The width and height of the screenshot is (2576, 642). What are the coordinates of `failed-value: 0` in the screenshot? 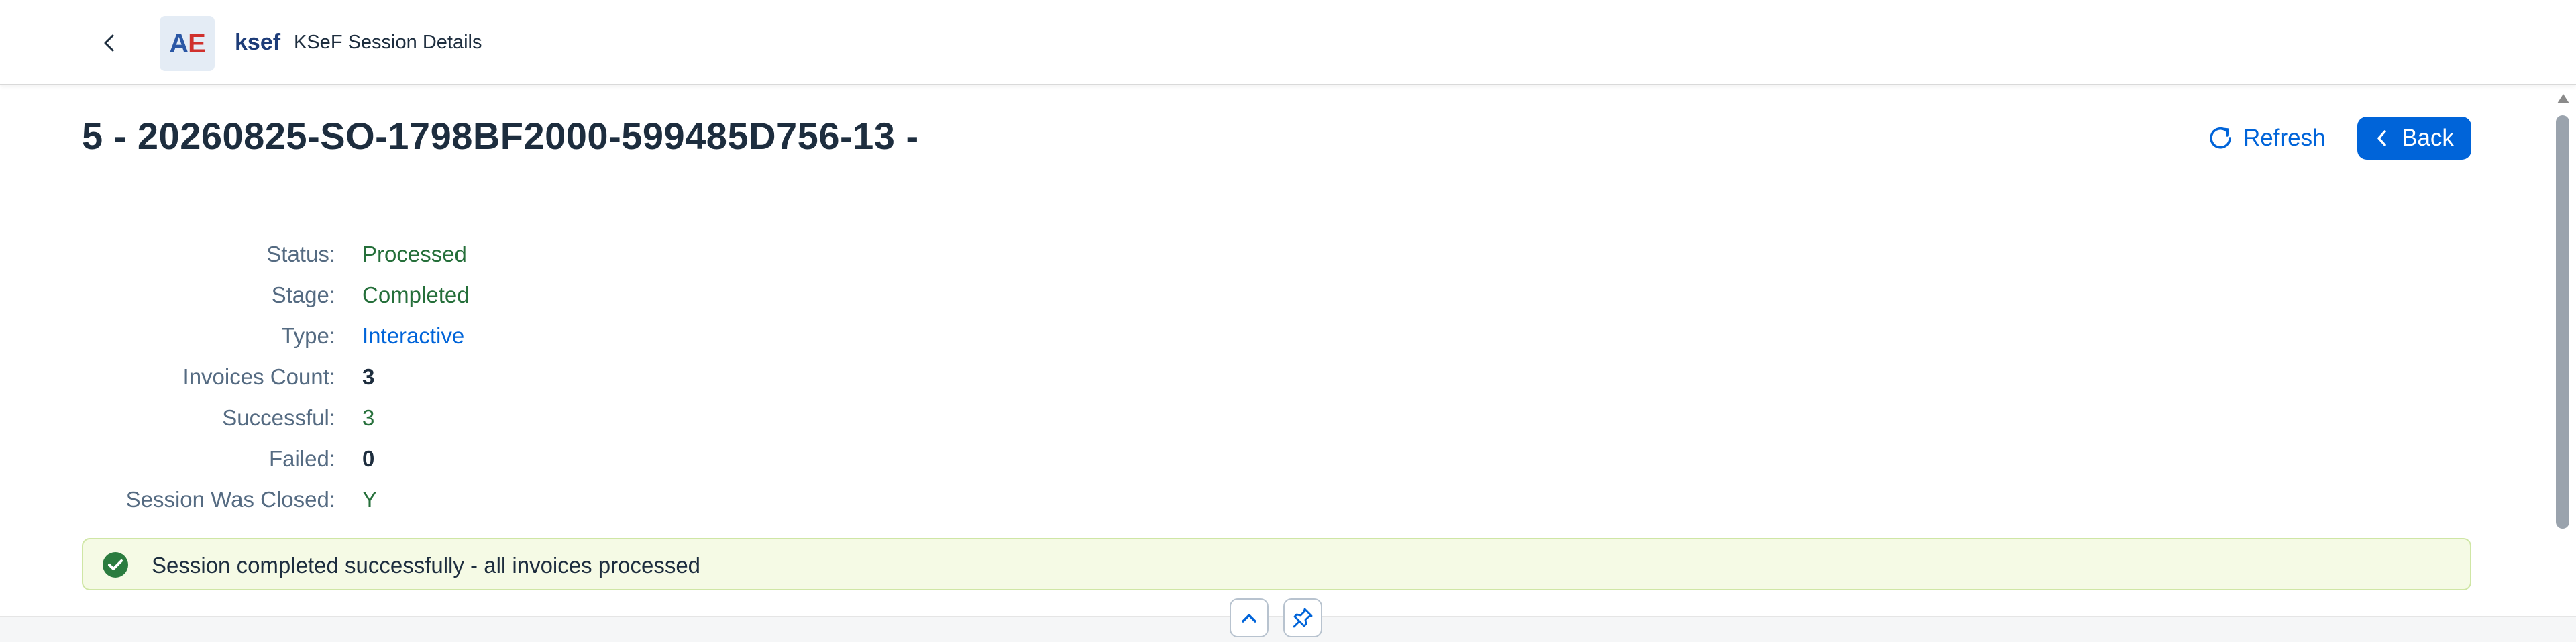 It's located at (368, 458).